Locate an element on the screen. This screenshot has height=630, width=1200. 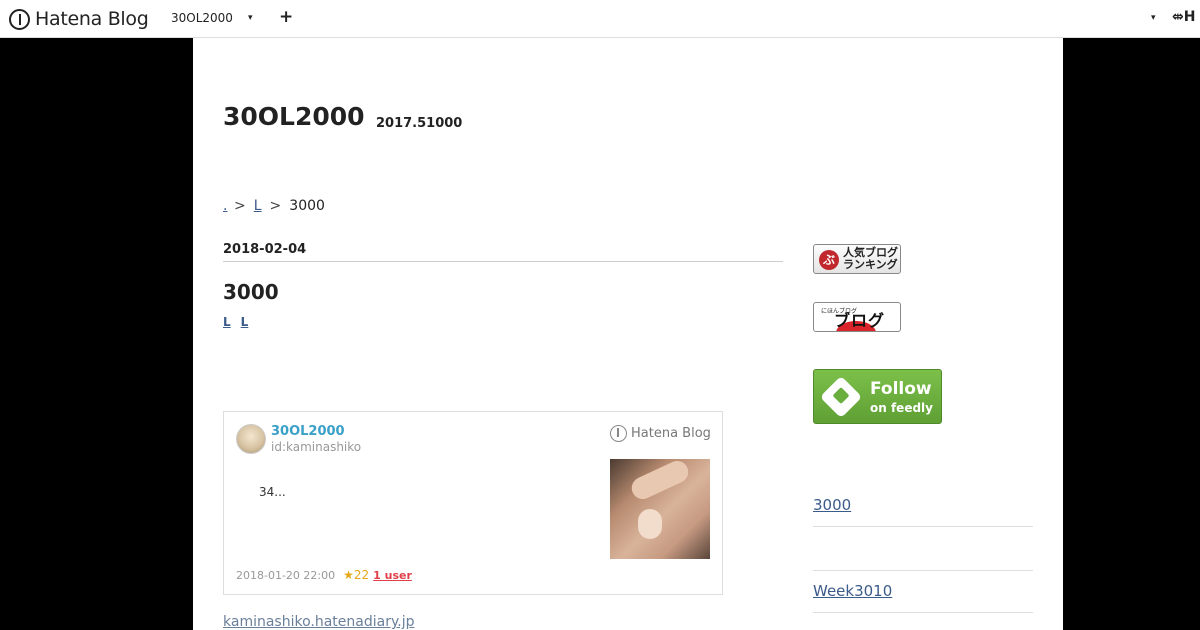
card-thumbnail-image is located at coordinates (660, 509).